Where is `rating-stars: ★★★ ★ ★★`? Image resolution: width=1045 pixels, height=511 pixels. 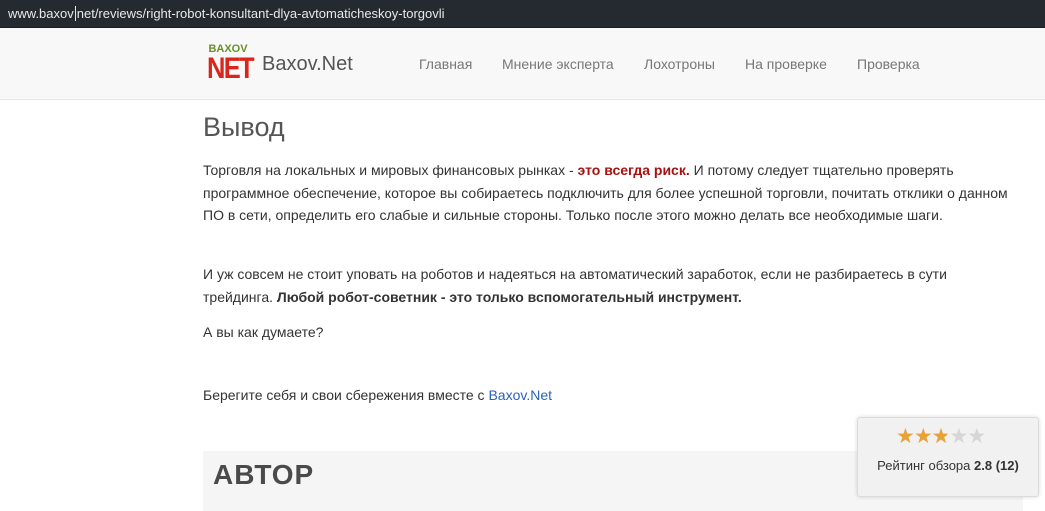
rating-stars: ★★★ ★ ★★ is located at coordinates (941, 437).